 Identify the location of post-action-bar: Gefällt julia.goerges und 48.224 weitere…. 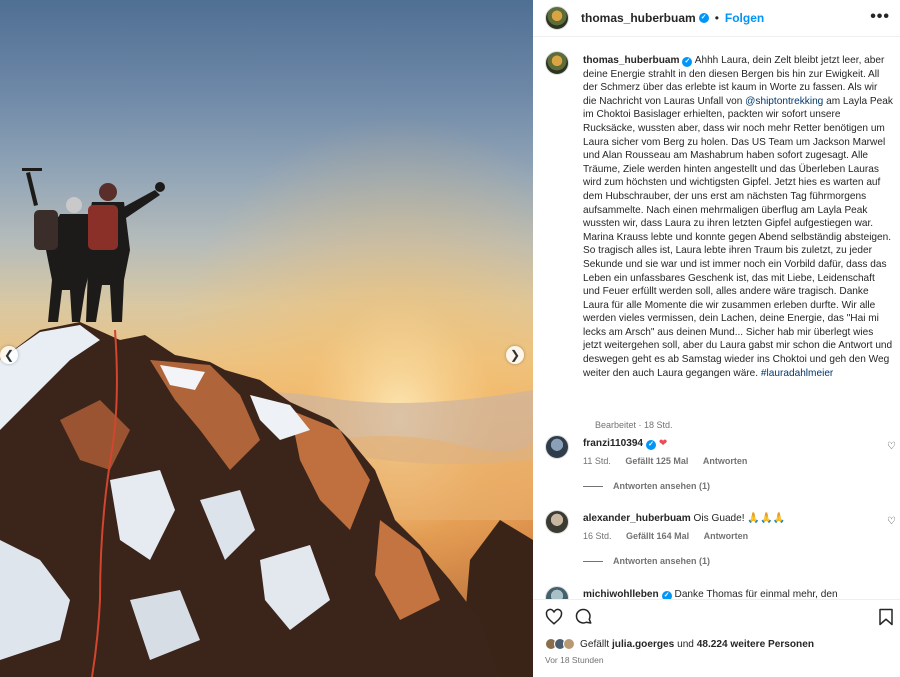
(716, 638).